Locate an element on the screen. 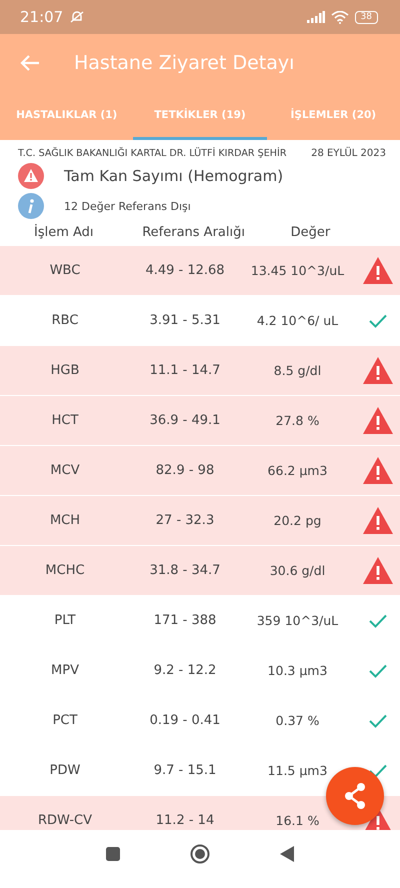 Image resolution: width=400 pixels, height=888 pixels. result-value: 66.2 µm3 is located at coordinates (297, 470).